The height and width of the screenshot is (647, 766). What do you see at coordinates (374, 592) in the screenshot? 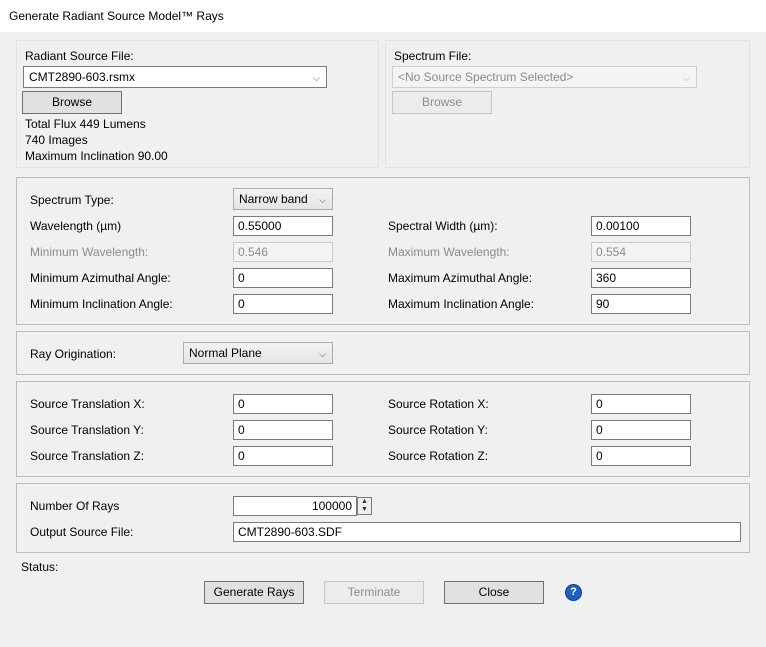
I see `terminate-button: Terminate` at bounding box center [374, 592].